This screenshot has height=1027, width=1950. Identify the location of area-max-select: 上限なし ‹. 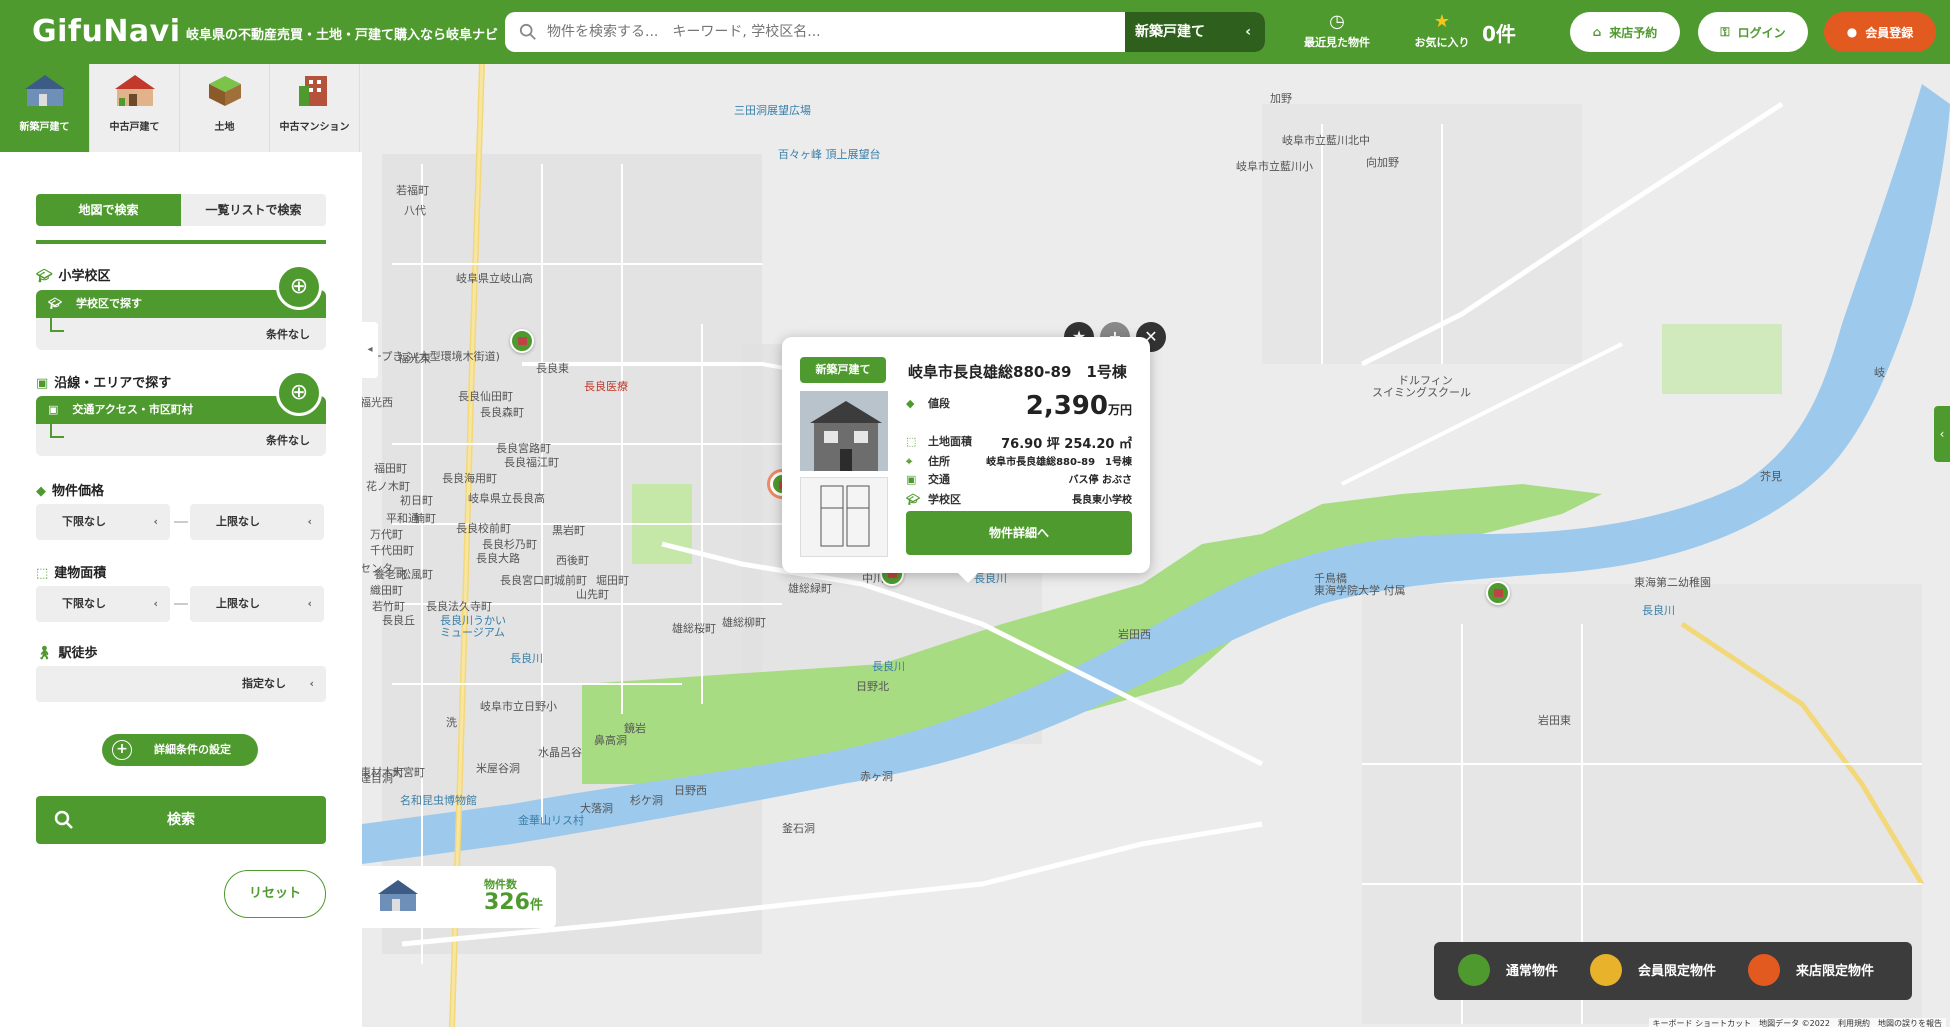
(257, 604).